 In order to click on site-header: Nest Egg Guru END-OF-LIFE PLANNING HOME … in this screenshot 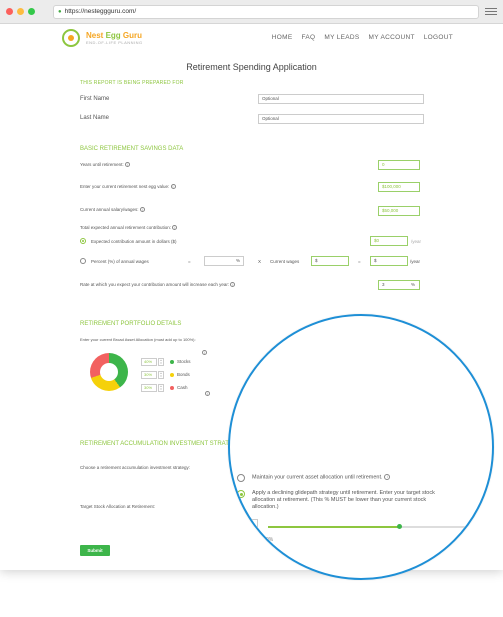, I will do `click(251, 39)`.